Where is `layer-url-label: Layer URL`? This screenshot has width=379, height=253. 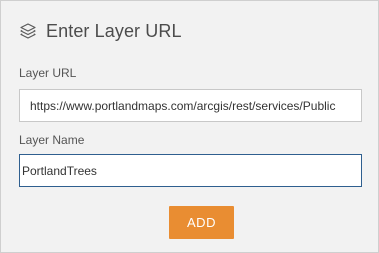 layer-url-label: Layer URL is located at coordinates (48, 73).